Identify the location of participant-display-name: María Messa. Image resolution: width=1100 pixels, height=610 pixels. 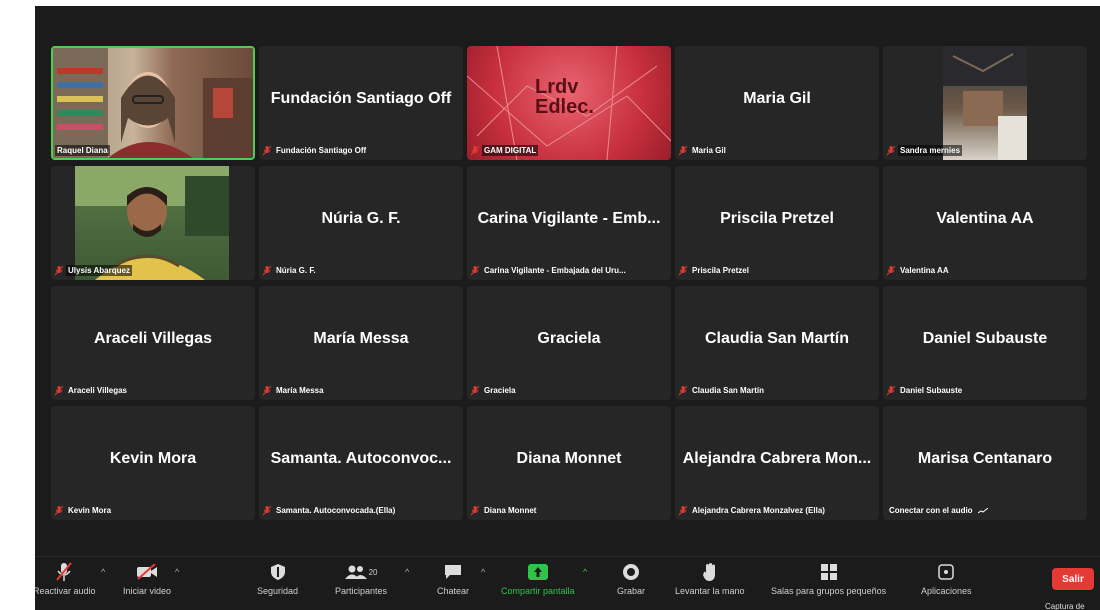
(361, 338).